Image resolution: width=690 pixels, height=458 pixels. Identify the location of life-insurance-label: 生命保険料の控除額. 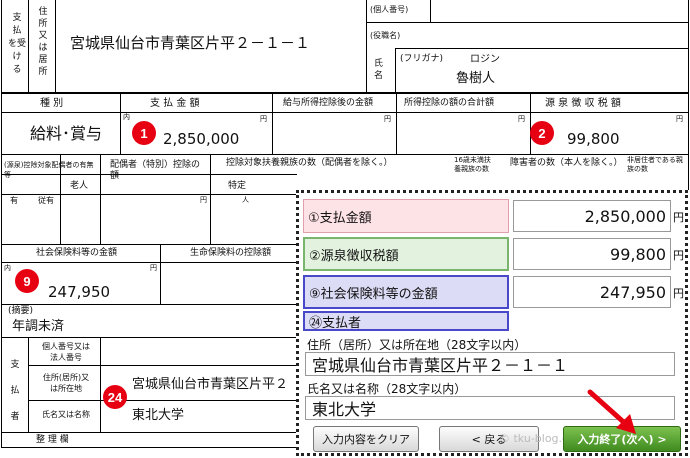
(231, 253).